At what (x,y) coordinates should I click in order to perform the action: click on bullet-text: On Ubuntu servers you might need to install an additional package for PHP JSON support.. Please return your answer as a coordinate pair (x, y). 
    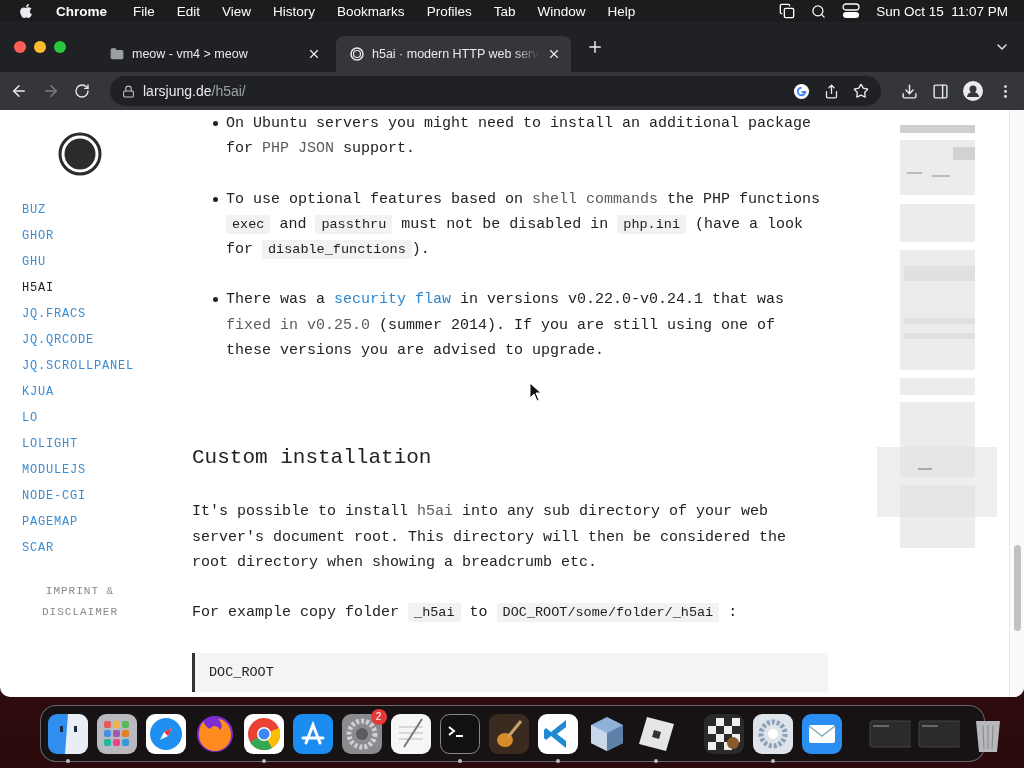
    Looking at the image, I should click on (519, 137).